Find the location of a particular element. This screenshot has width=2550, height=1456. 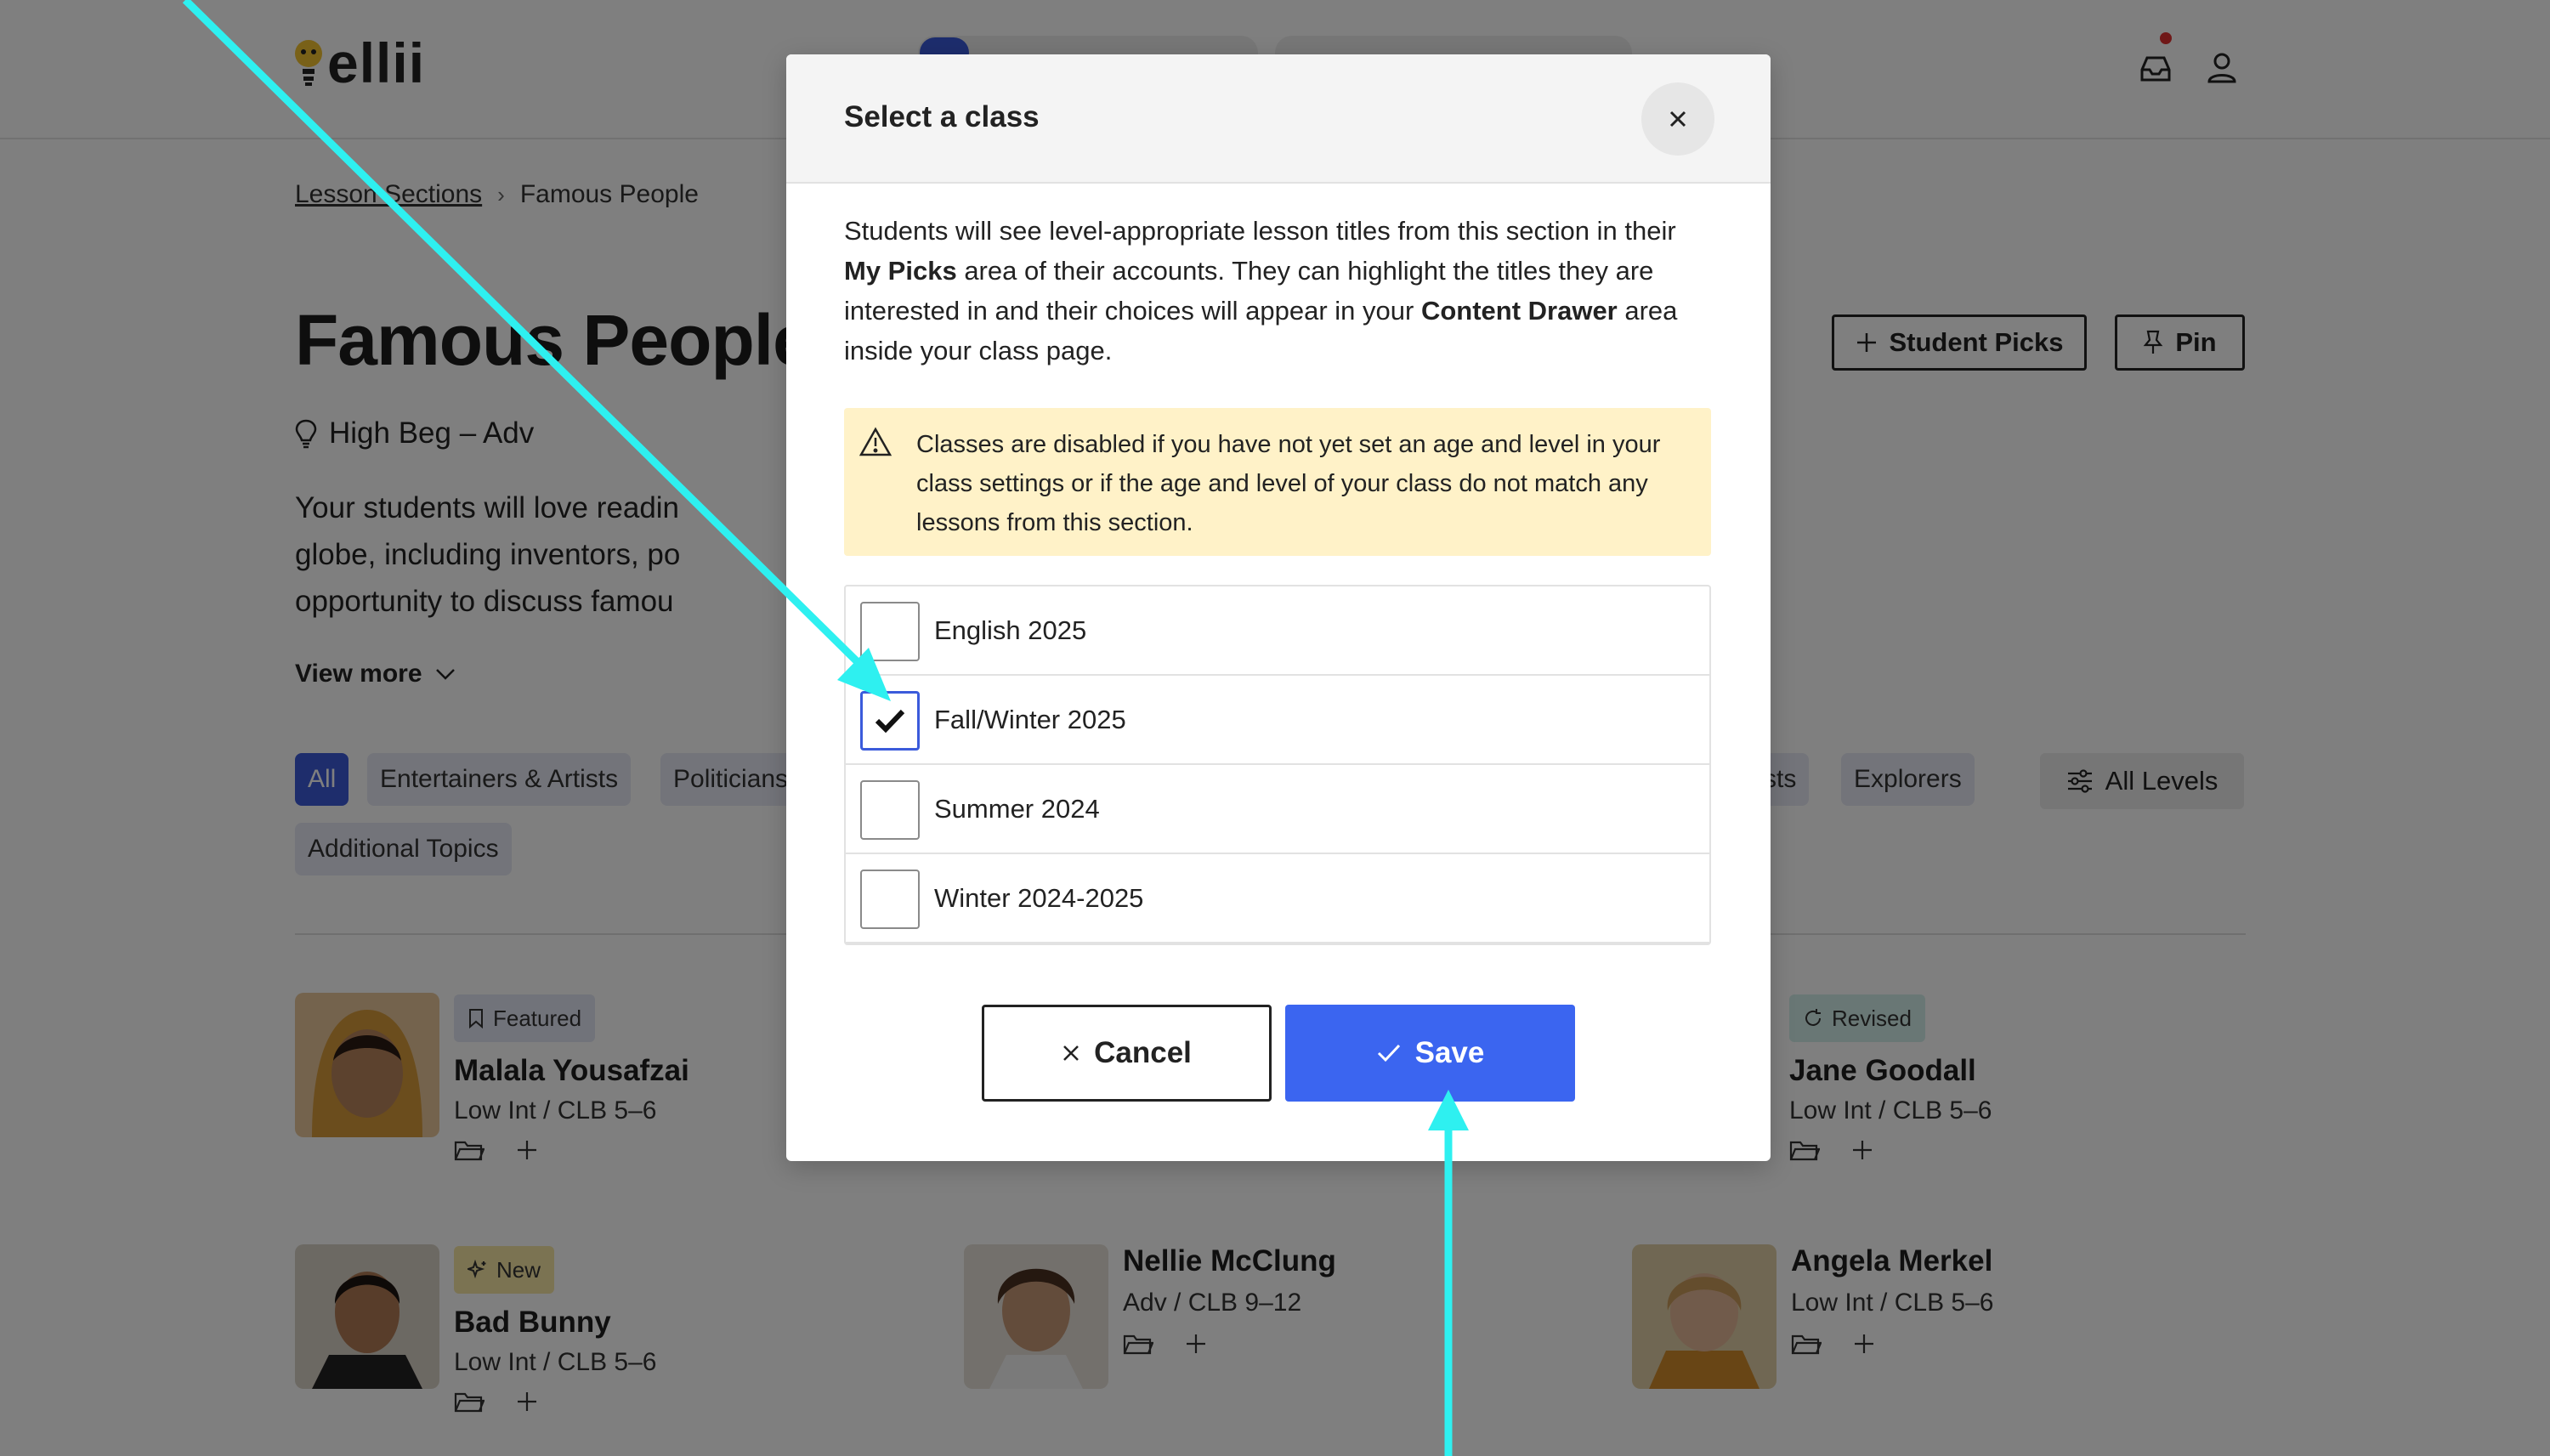

class-option-english-2025: English 2025 is located at coordinates (1277, 631).